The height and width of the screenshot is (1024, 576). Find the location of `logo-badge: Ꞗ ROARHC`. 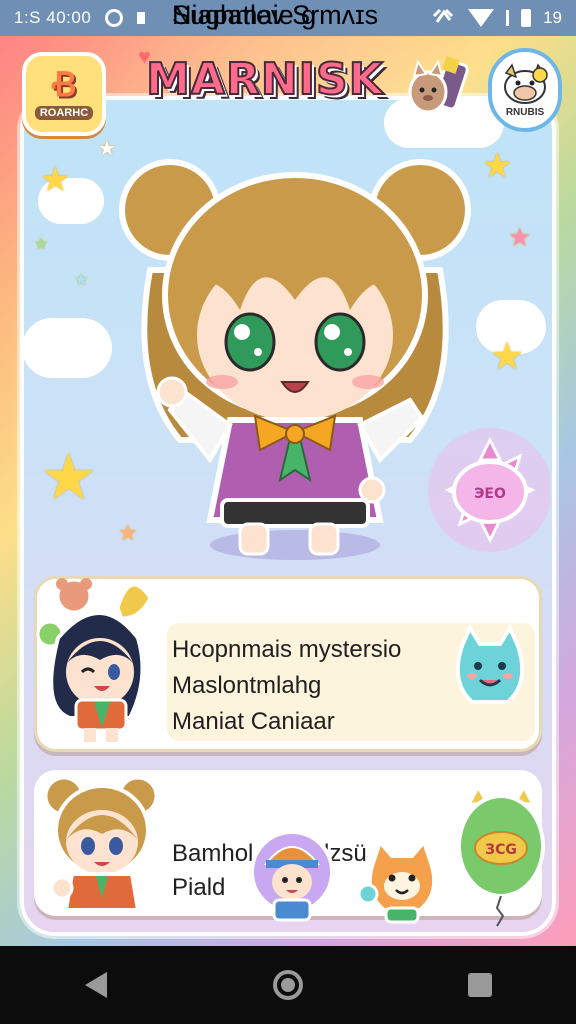

logo-badge: Ꞗ ROARHC is located at coordinates (64, 94).